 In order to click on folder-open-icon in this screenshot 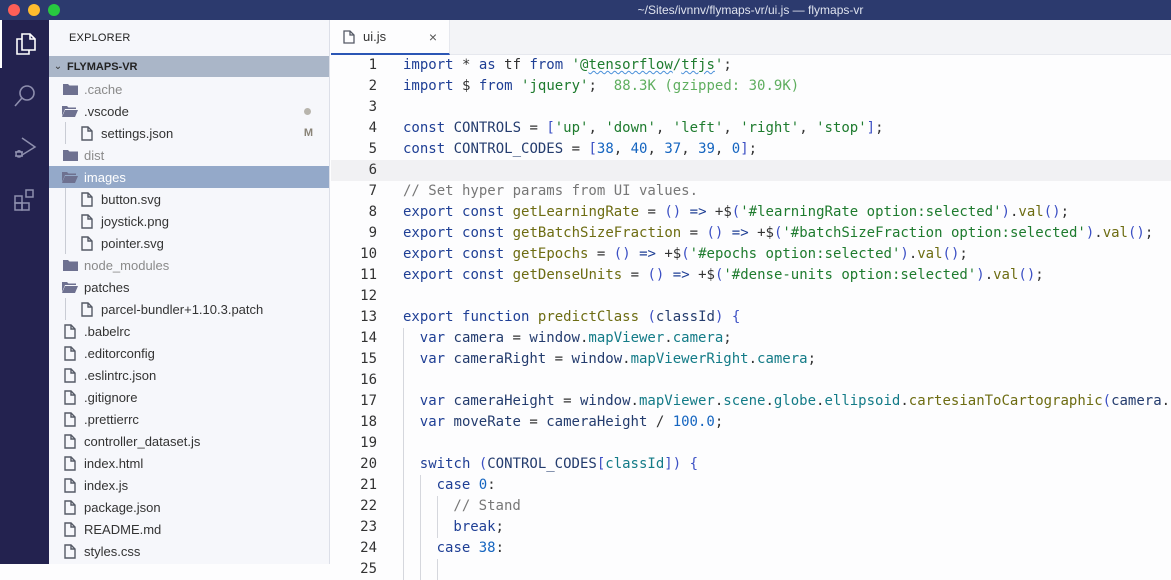, I will do `click(70, 111)`.